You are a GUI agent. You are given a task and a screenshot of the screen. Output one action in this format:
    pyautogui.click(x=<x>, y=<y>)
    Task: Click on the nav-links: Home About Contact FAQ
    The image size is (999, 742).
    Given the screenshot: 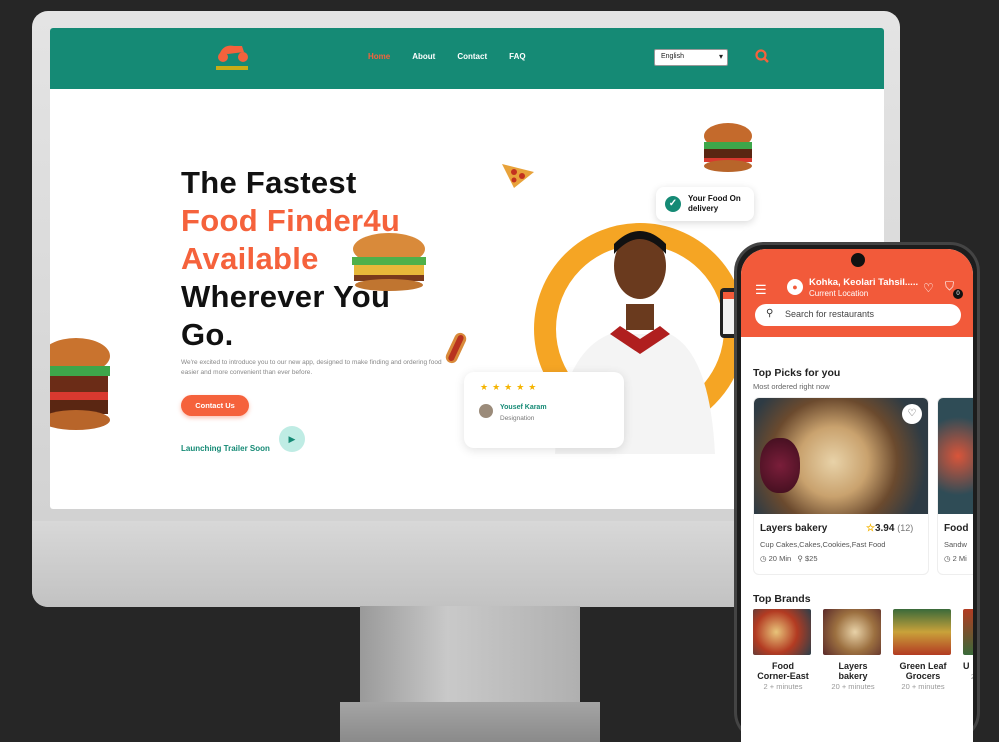 What is the action you would take?
    pyautogui.click(x=447, y=56)
    